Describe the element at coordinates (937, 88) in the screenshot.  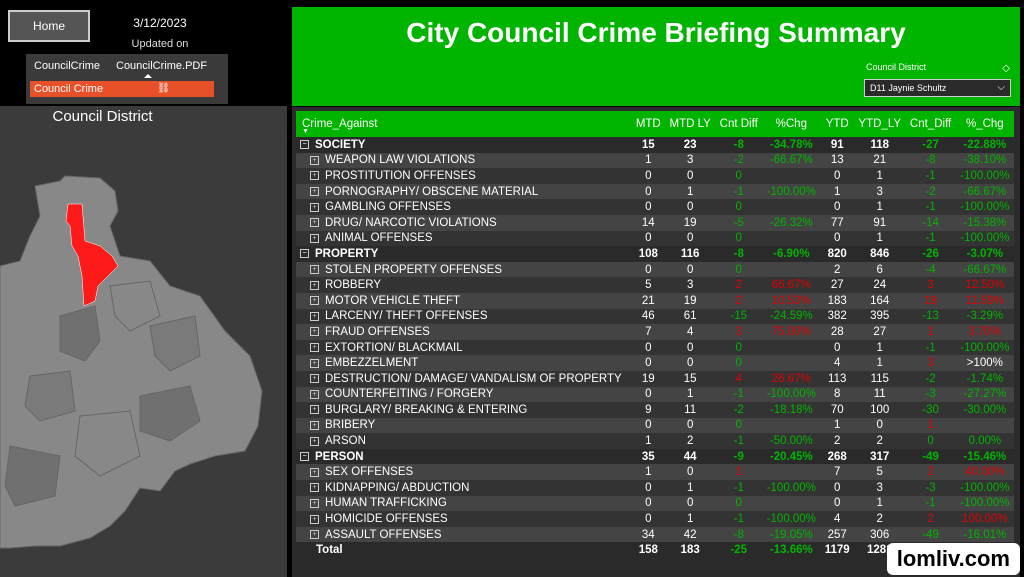
I see `council-district-dropdown: D11 Jaynie Schultz ⌵` at that location.